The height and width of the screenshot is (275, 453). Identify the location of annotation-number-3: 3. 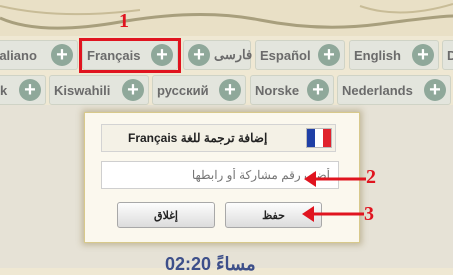
(369, 214).